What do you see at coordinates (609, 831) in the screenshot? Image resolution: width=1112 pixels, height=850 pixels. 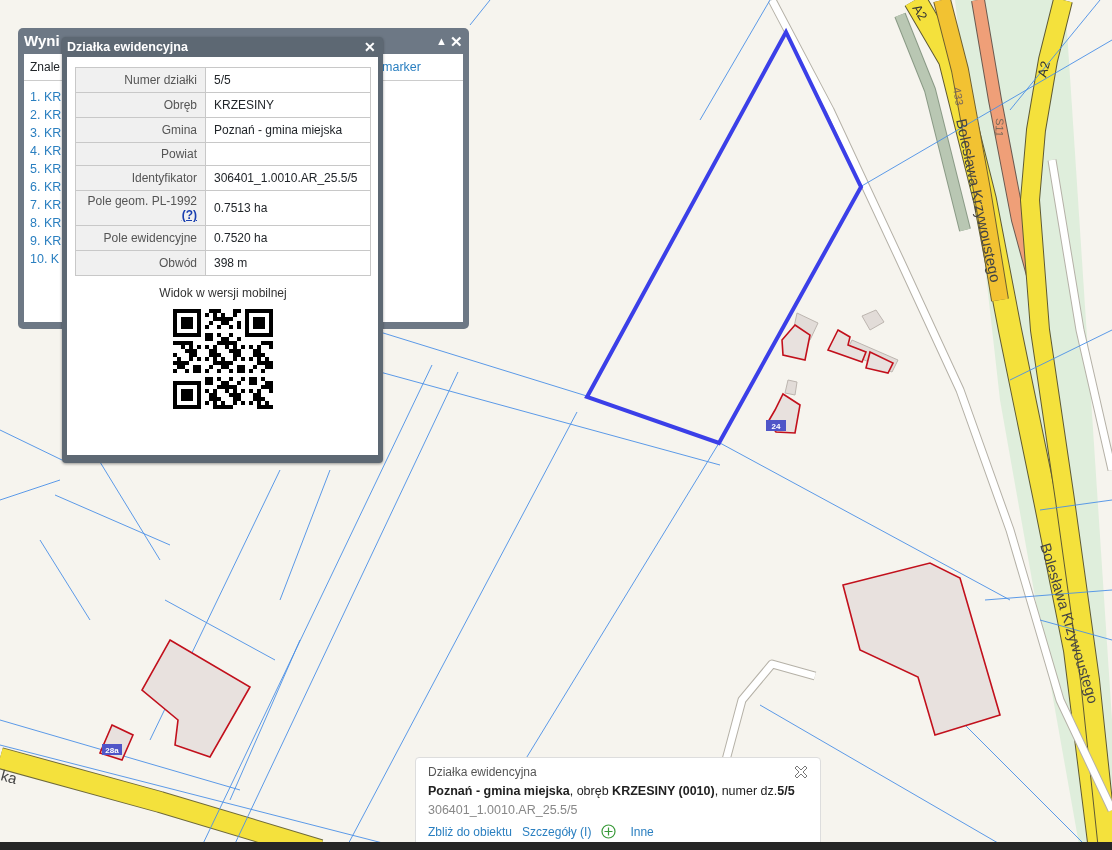 I see `add-icon` at bounding box center [609, 831].